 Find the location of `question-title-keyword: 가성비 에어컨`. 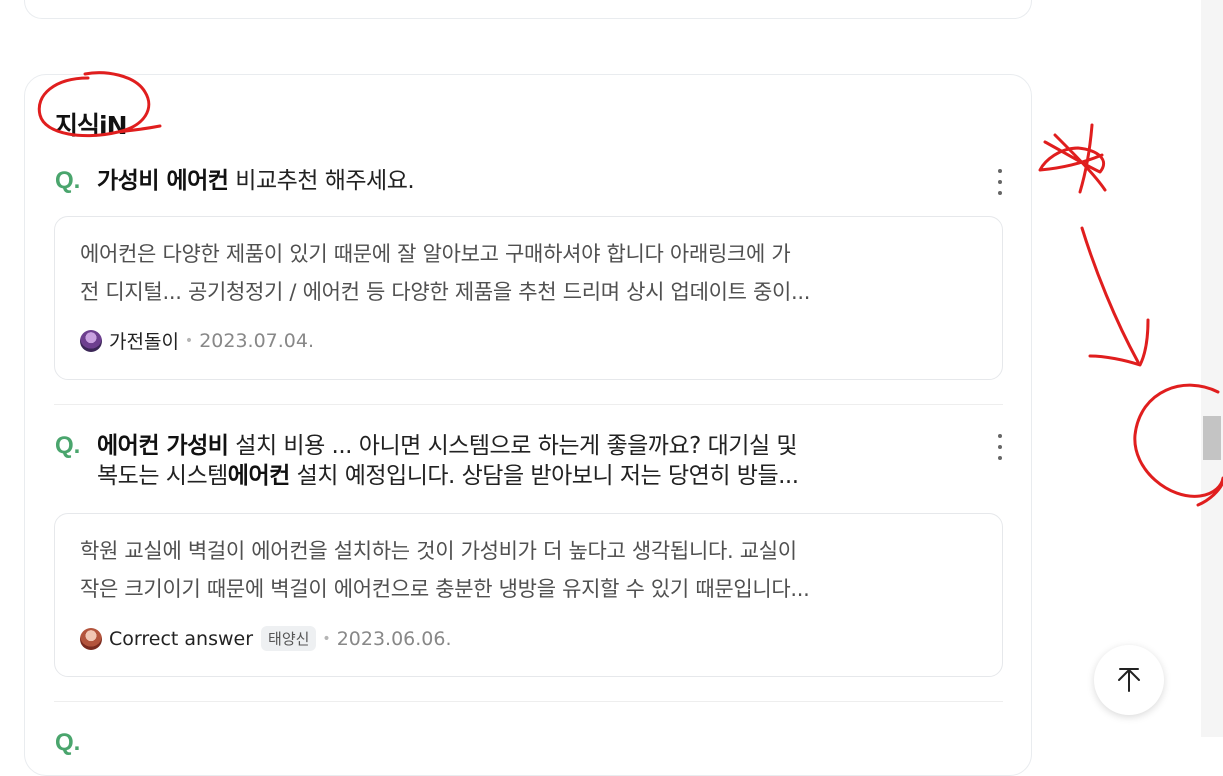

question-title-keyword: 가성비 에어컨 is located at coordinates (163, 181).